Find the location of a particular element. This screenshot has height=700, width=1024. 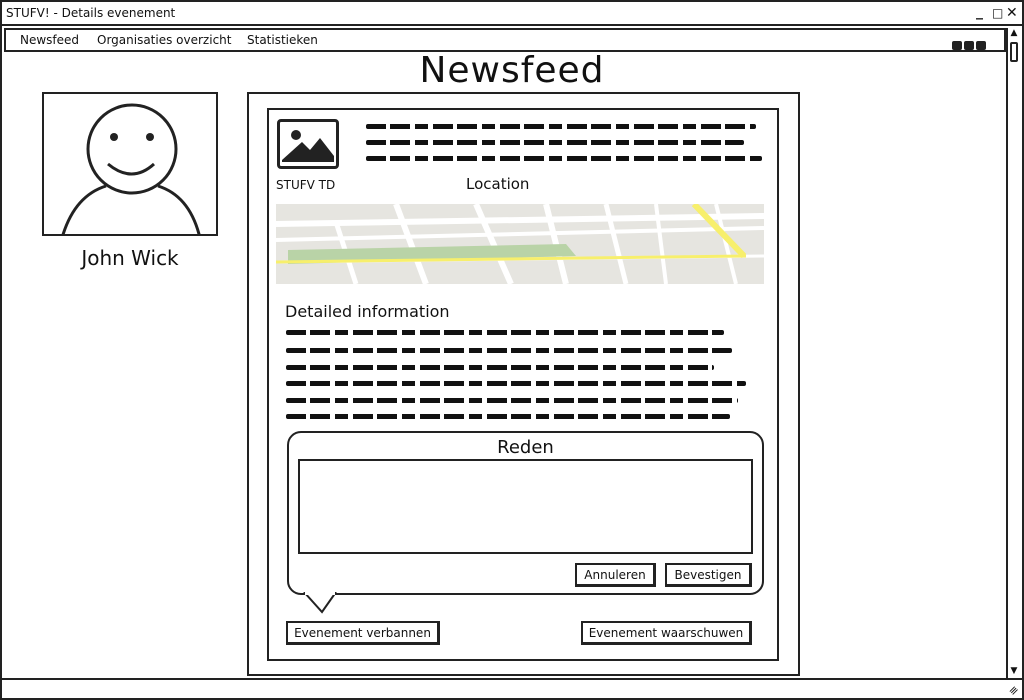

organisation-label: STUFV TD is located at coordinates (306, 185).